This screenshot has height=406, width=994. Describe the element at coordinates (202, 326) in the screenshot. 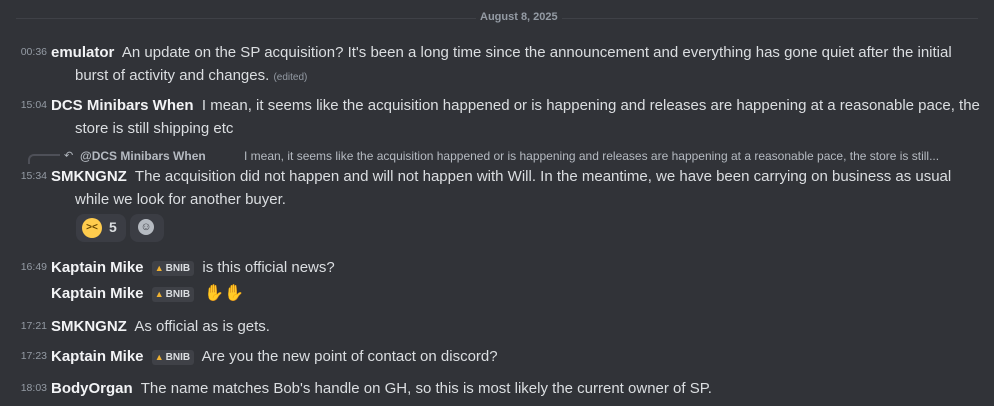

I see `message-text: As official as is gets.` at that location.